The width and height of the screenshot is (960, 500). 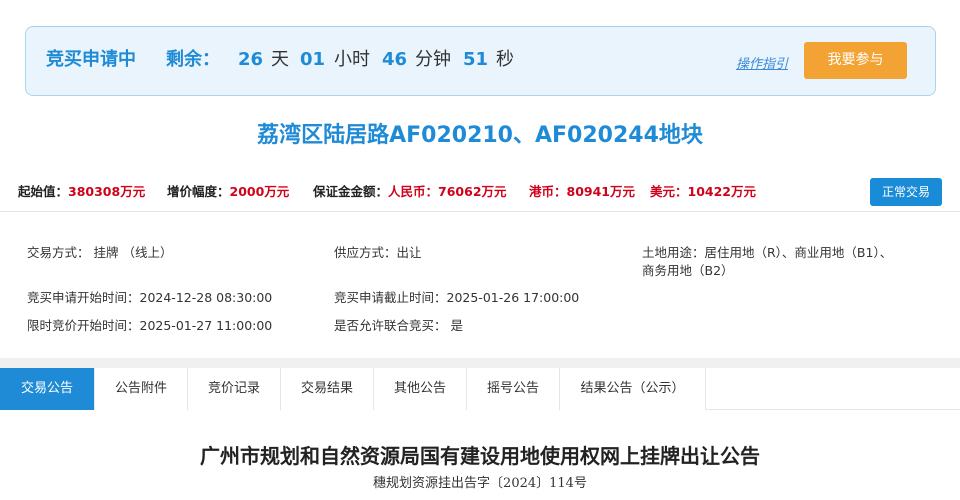 I want to click on deposit-usd-value: 10422万元, so click(x=722, y=191).